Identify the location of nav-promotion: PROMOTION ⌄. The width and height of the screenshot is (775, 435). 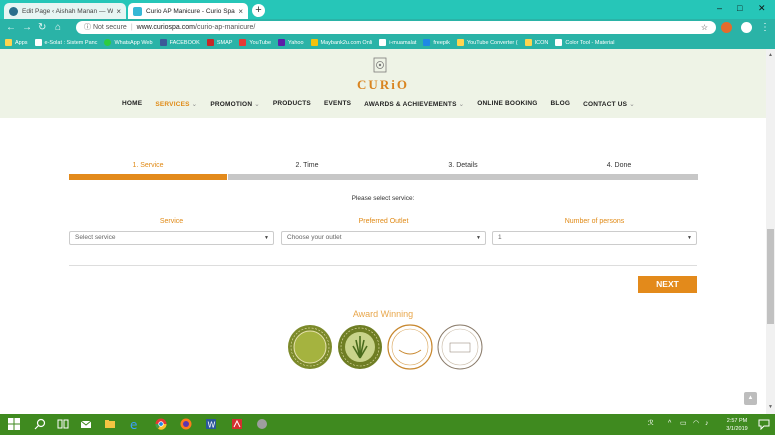
(235, 104).